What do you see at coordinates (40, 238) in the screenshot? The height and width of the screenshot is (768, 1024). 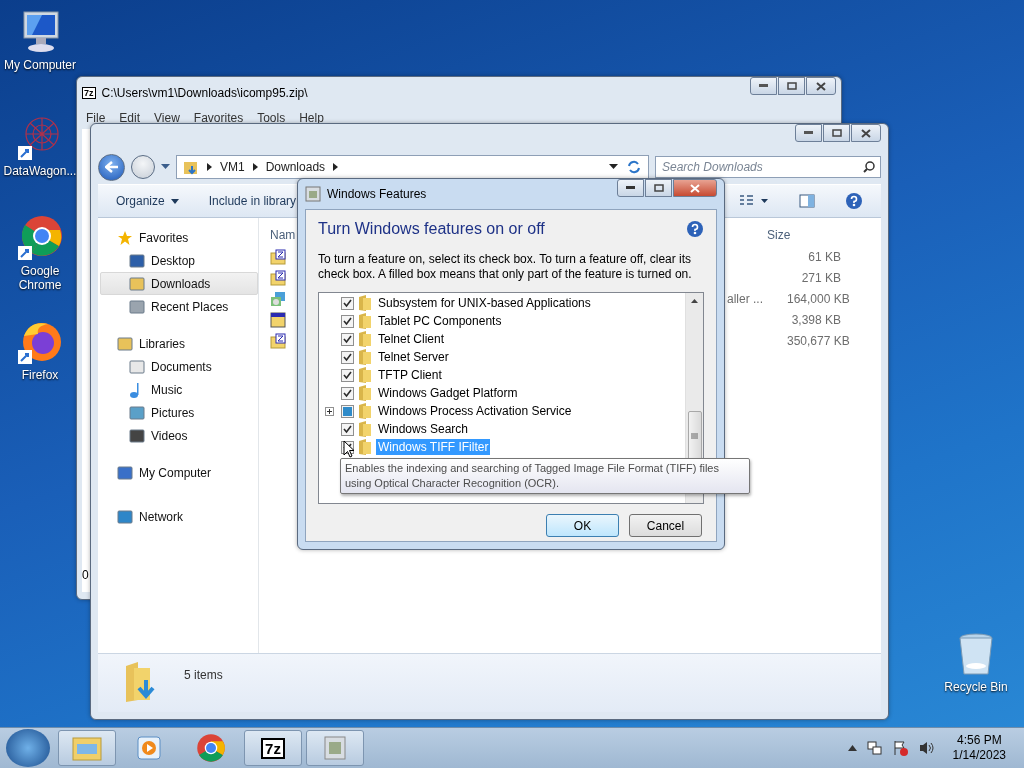 I see `chrome-icon` at bounding box center [40, 238].